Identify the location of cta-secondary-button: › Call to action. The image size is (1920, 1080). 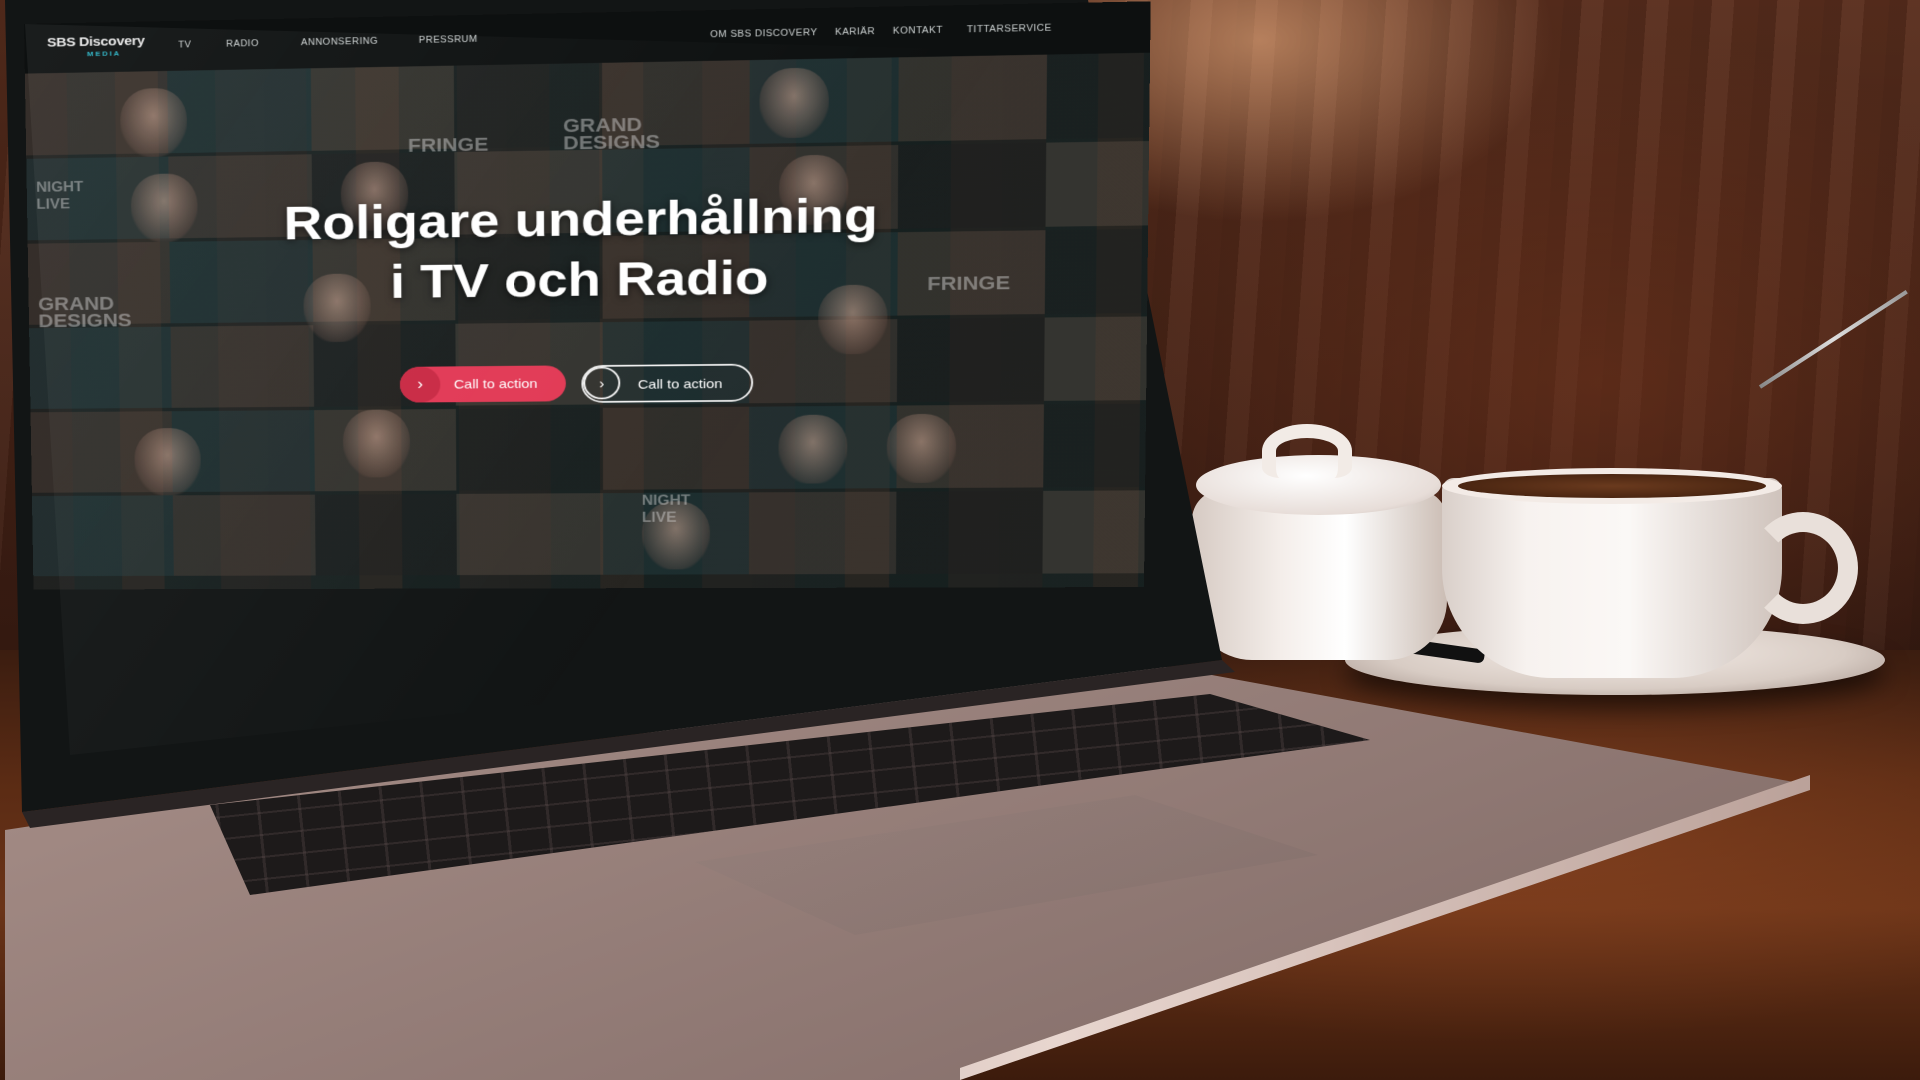
(667, 383).